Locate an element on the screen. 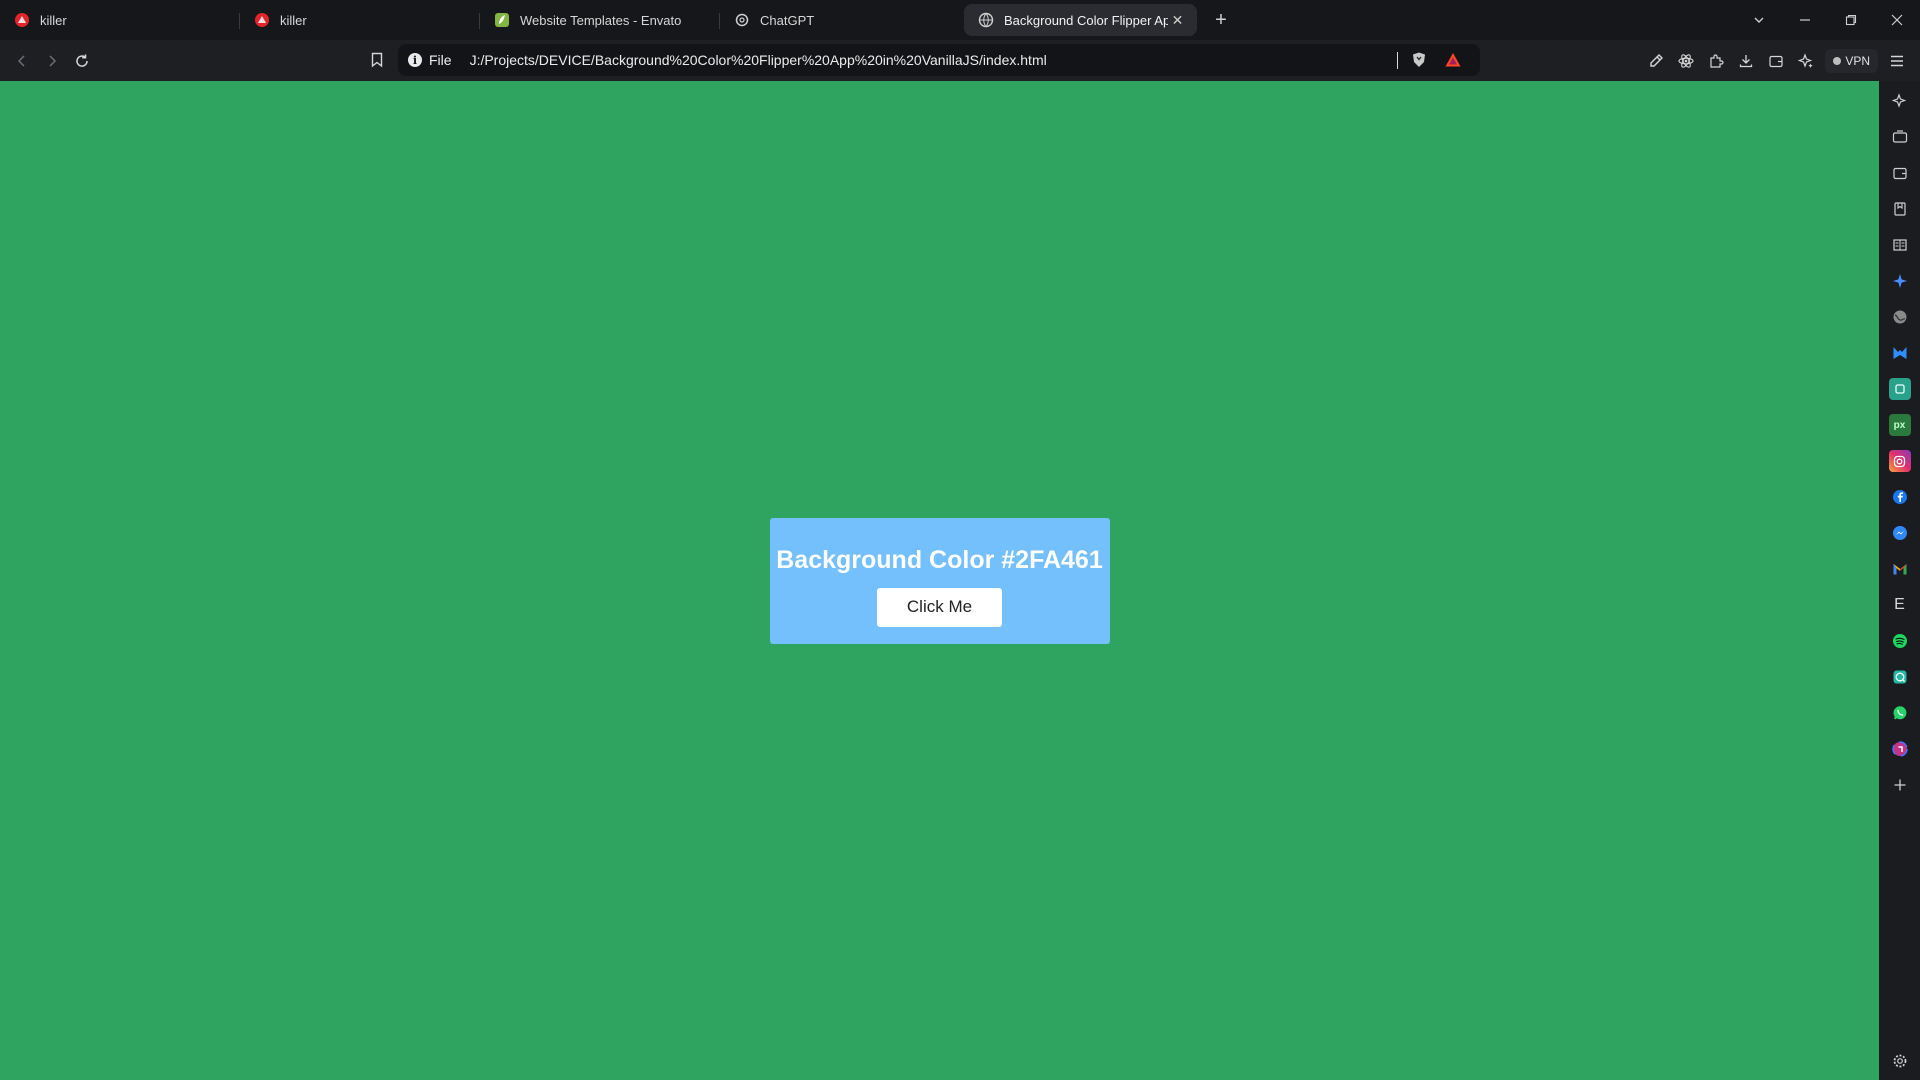 The image size is (1920, 1080). color-heading: Background Color #2FA461 is located at coordinates (939, 559).